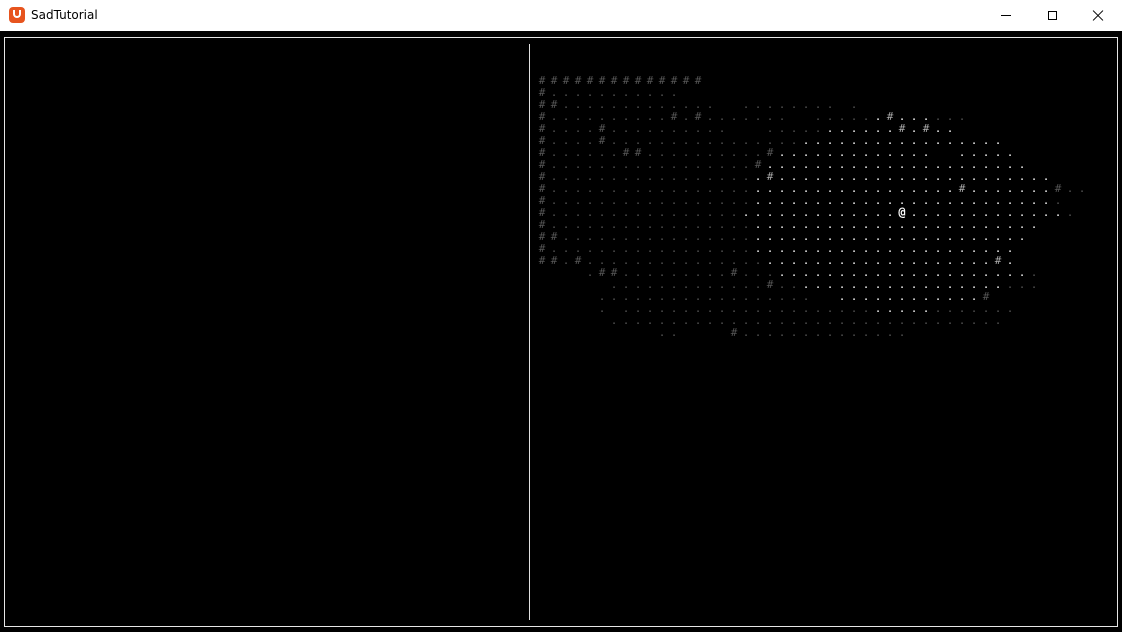 The image size is (1122, 632). What do you see at coordinates (561, 15) in the screenshot?
I see `title-bar: SadTutorial` at bounding box center [561, 15].